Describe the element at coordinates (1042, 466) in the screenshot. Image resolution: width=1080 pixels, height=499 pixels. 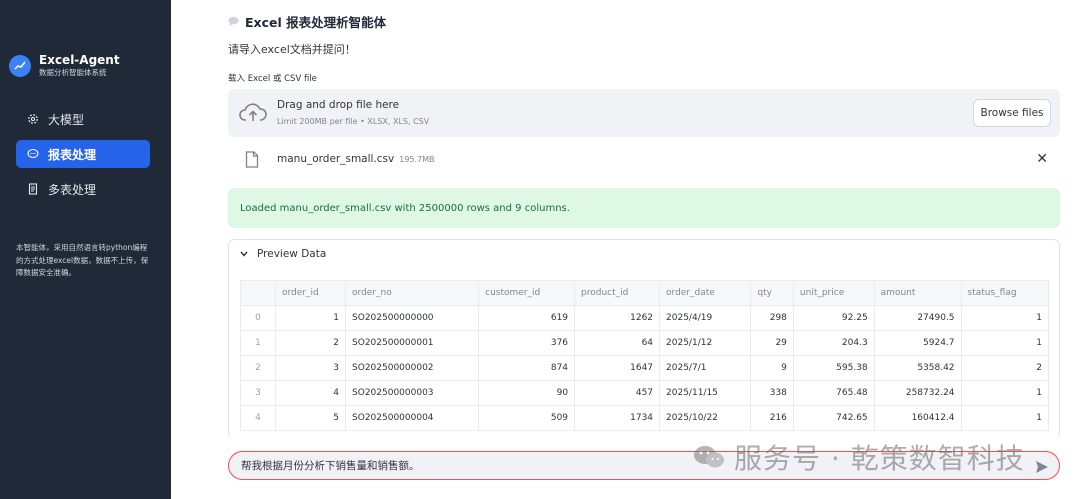
I see `send-icon` at that location.